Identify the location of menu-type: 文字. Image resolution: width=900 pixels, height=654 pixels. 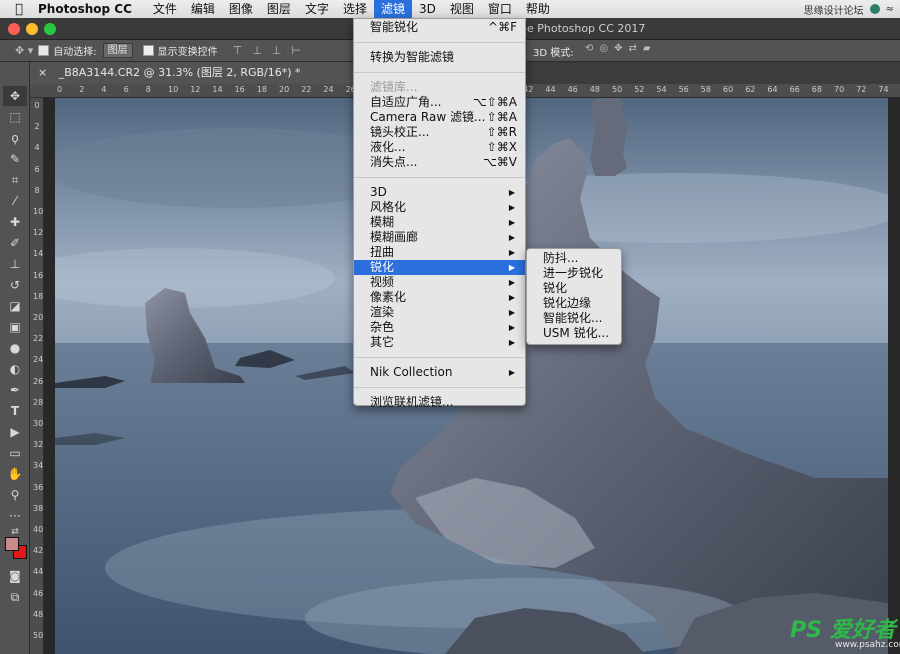
(317, 9).